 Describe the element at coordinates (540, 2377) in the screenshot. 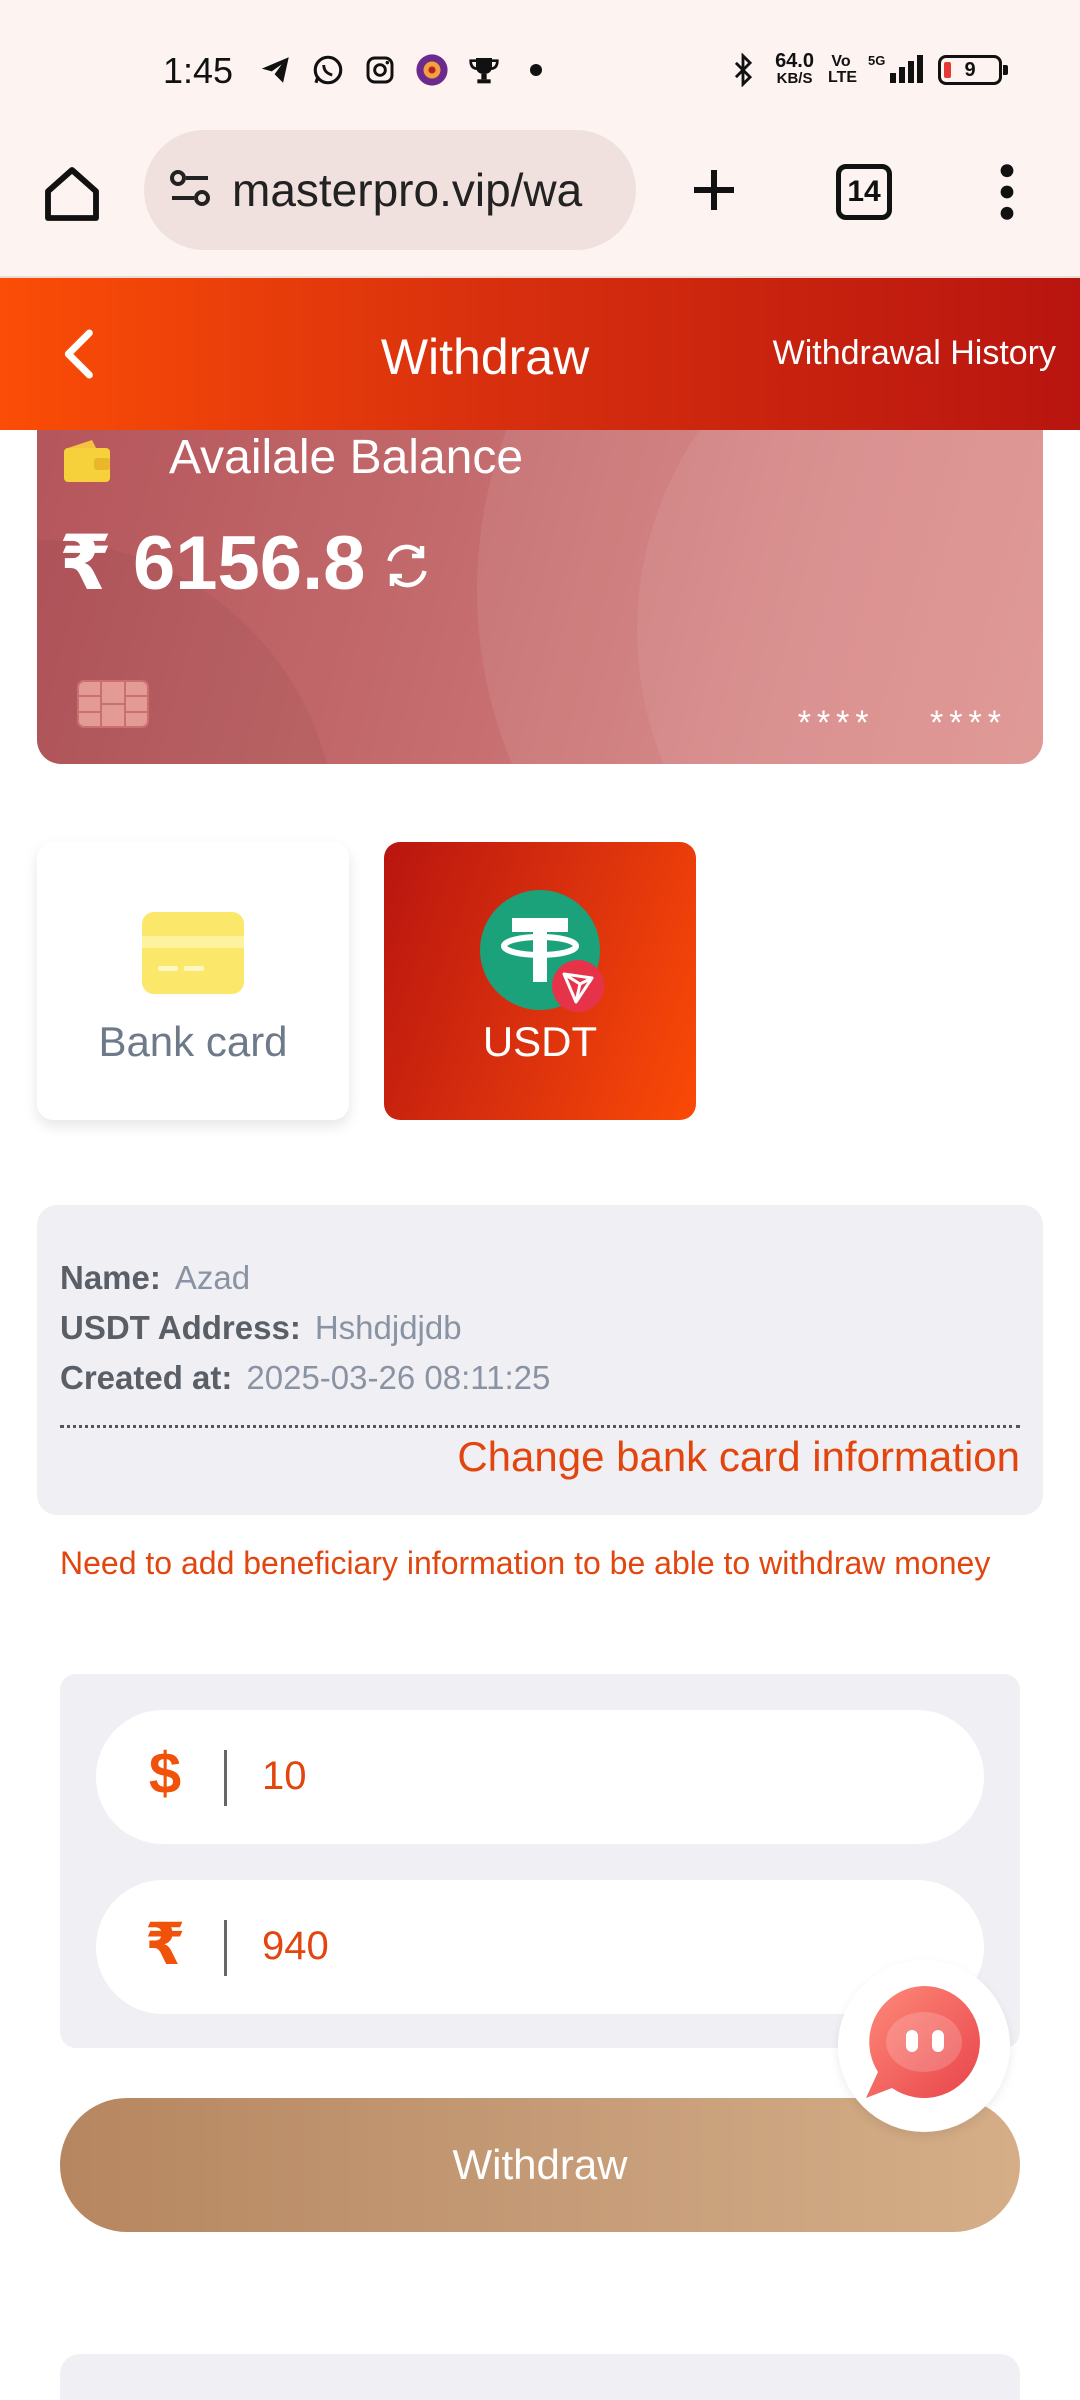

I see `bottom-section` at that location.